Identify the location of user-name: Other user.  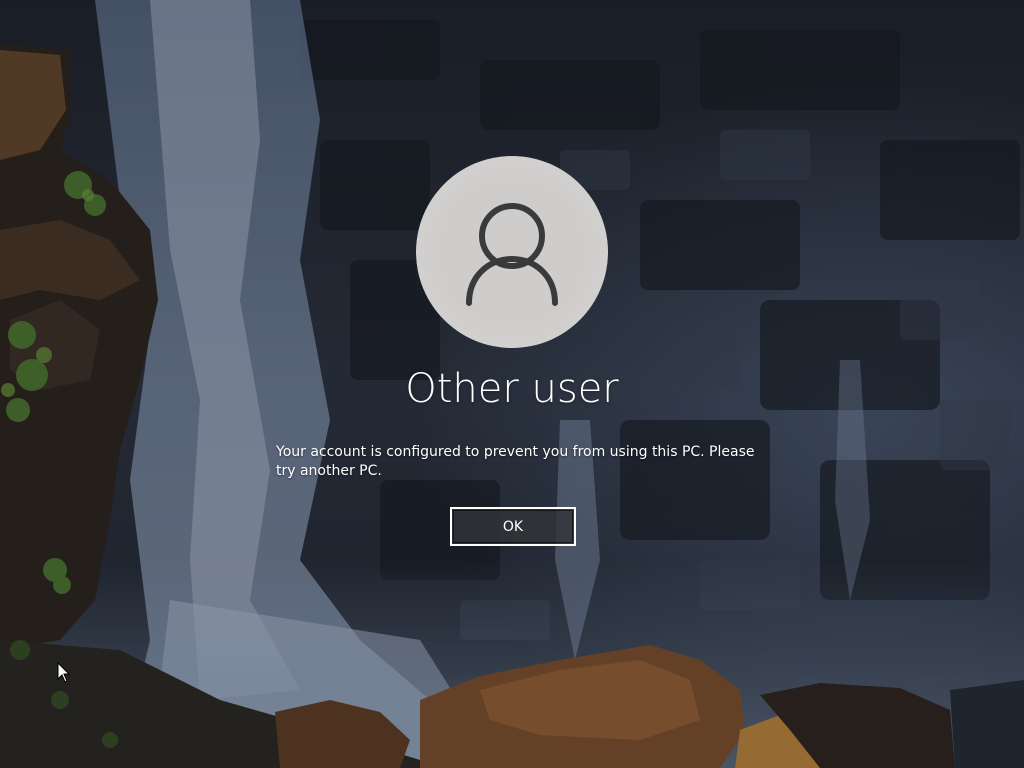
(512, 389).